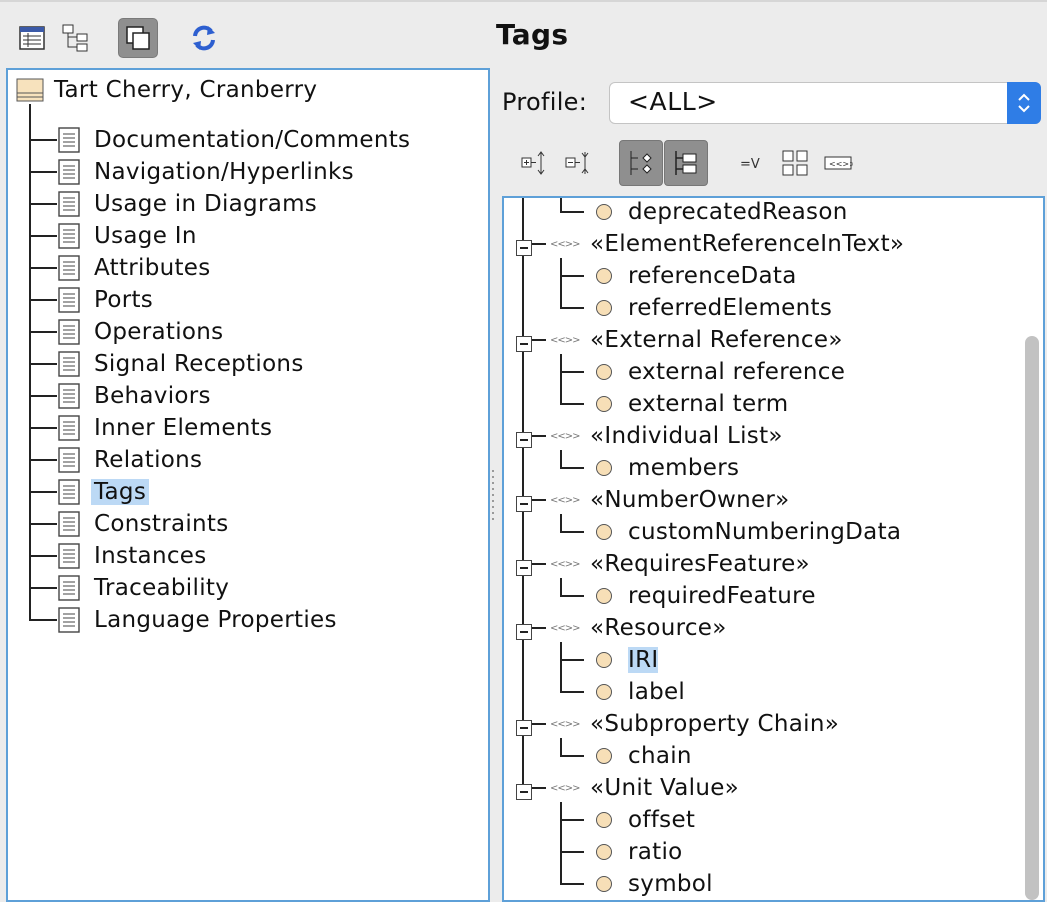 Image resolution: width=1047 pixels, height=902 pixels. What do you see at coordinates (252, 140) in the screenshot?
I see `tree-item-documentation-comments: Documentation/Comments` at bounding box center [252, 140].